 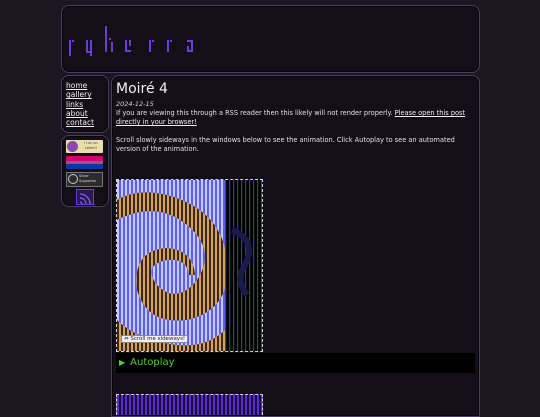 What do you see at coordinates (122, 362) in the screenshot?
I see `play-triangle-icon: ▶` at bounding box center [122, 362].